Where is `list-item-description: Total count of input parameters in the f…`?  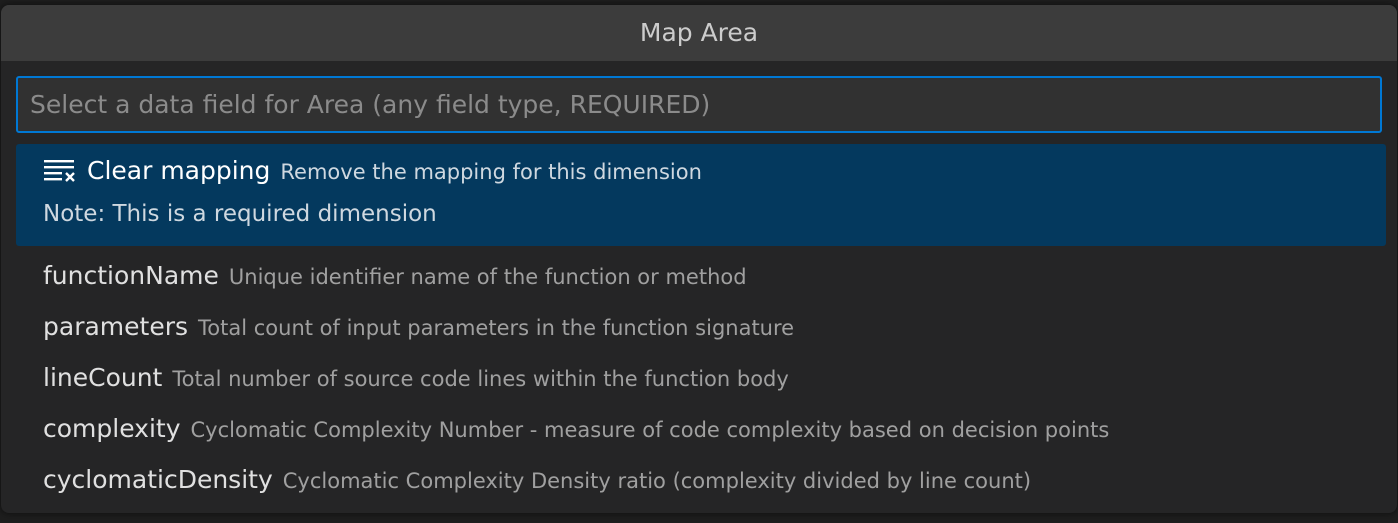 list-item-description: Total count of input parameters in the f… is located at coordinates (496, 328).